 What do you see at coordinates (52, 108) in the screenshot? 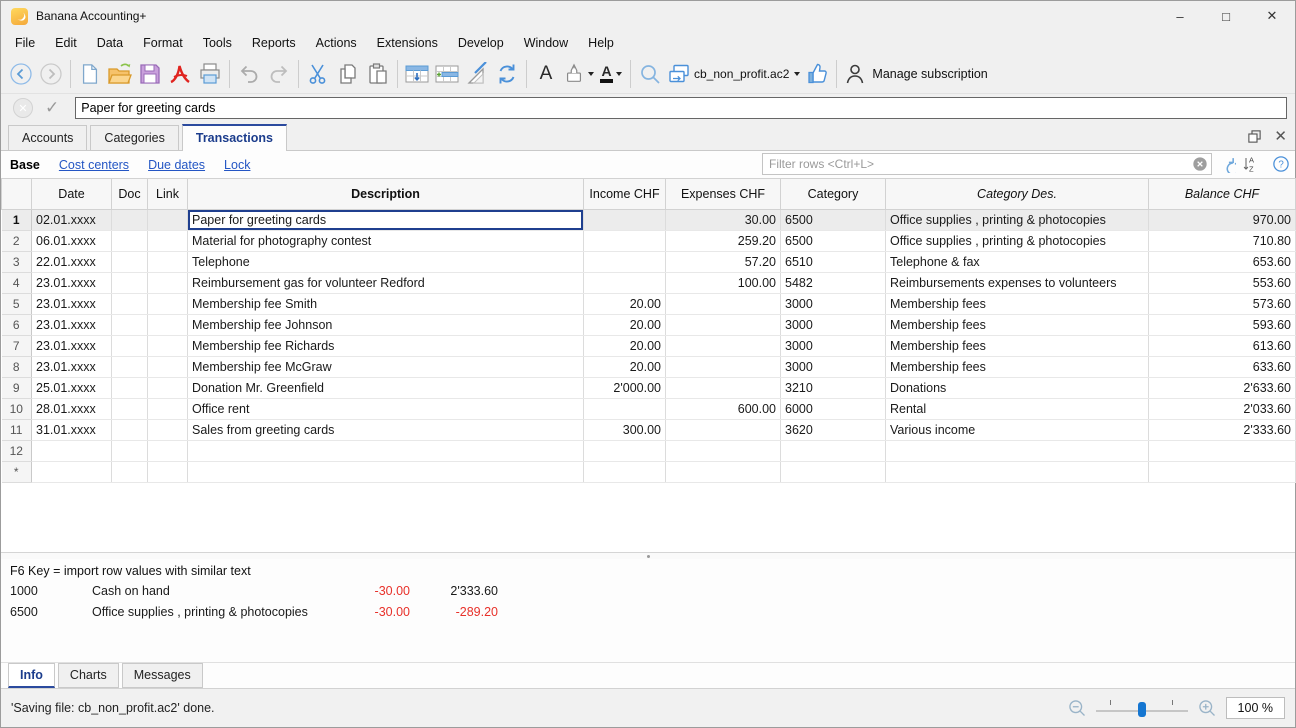
I see `confirm-entry-button: ✓` at bounding box center [52, 108].